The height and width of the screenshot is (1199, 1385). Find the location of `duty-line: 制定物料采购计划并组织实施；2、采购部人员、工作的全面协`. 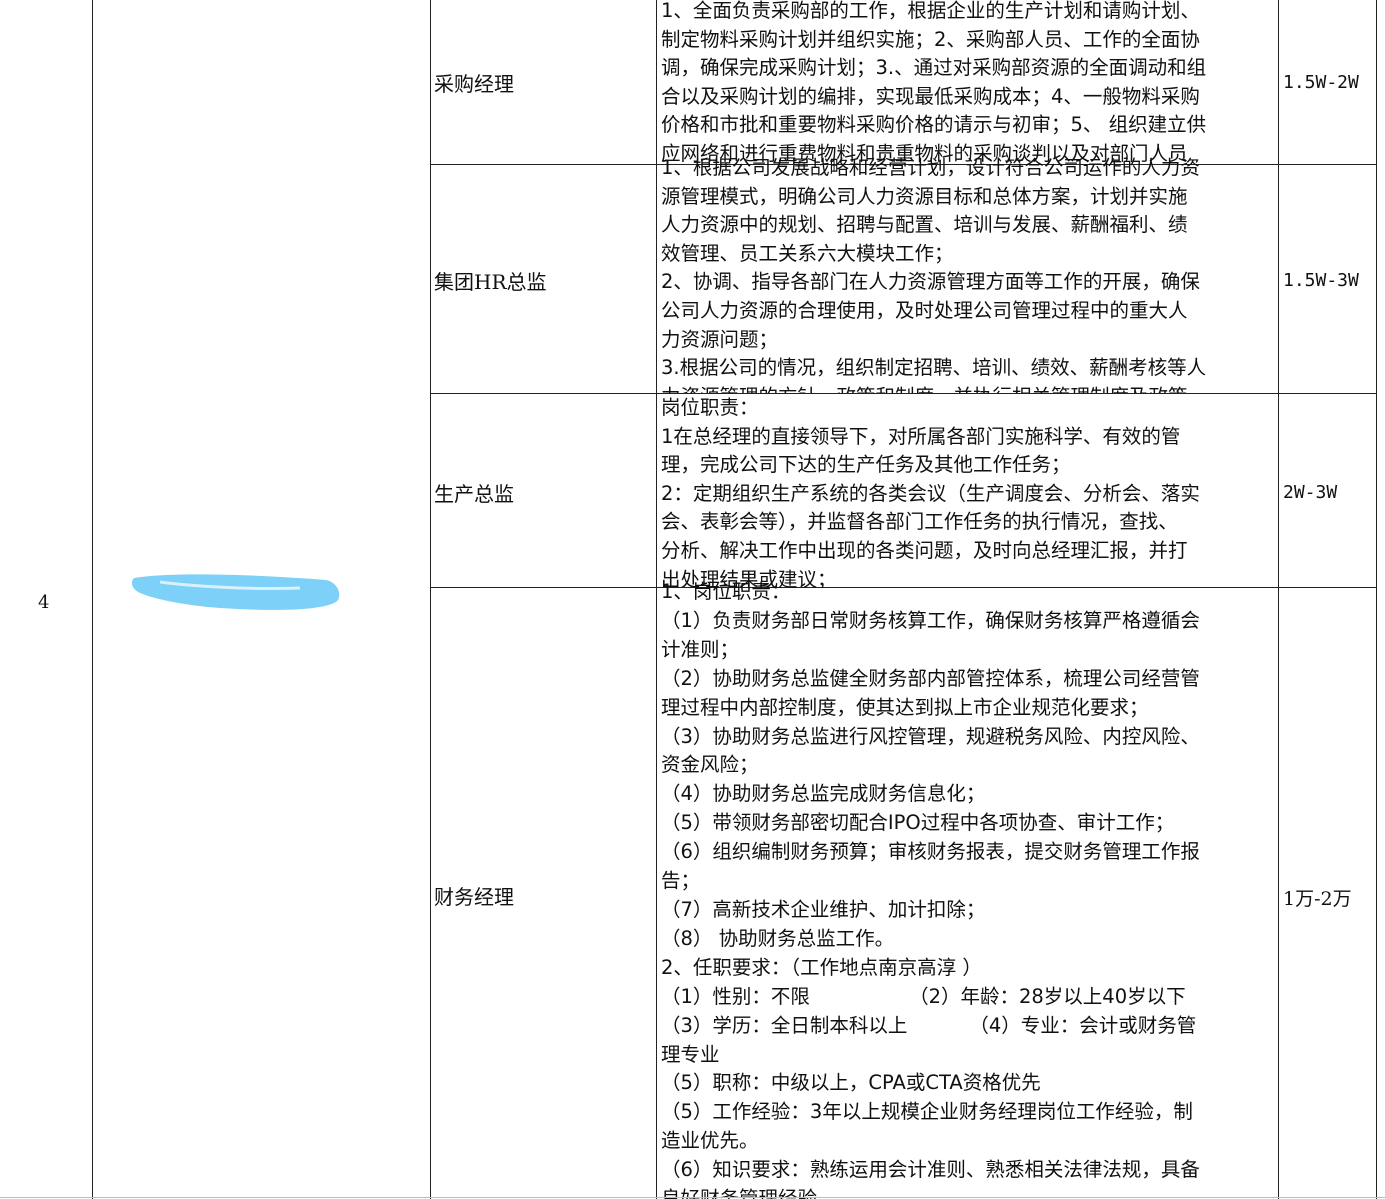

duty-line: 制定物料采购计划并组织实施；2、采购部人员、工作的全面协 is located at coordinates (930, 39).